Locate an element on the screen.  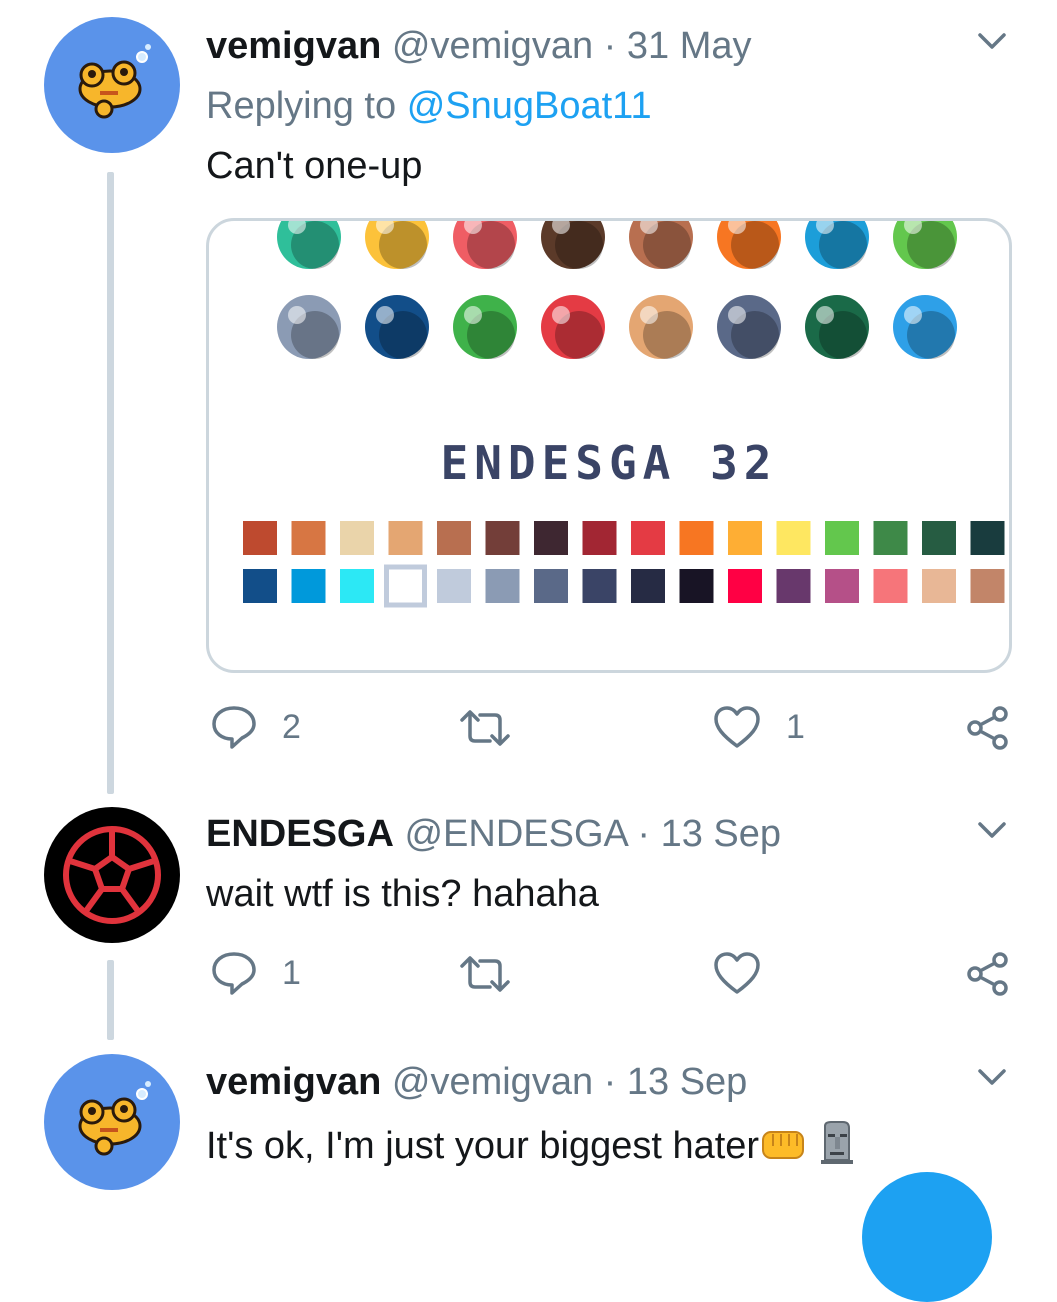
moai-emoji is located at coordinates (837, 1142).